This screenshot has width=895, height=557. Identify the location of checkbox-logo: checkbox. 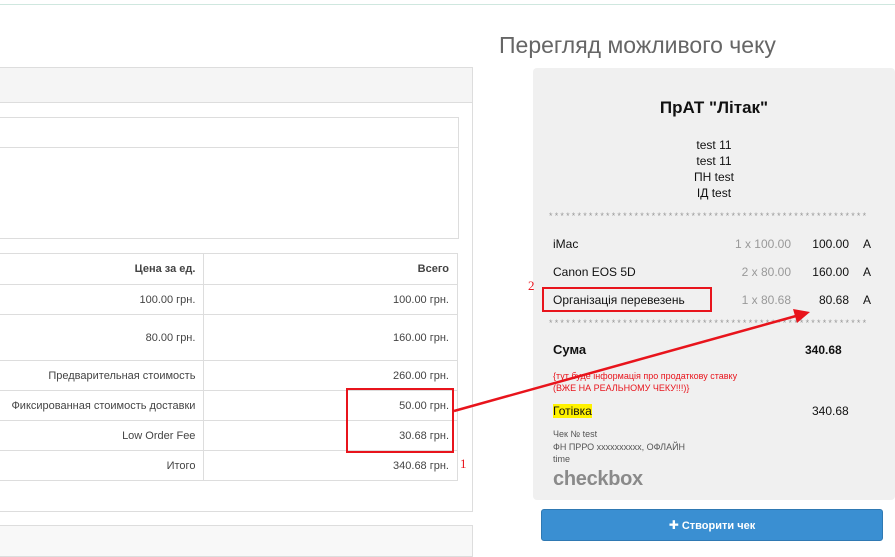
(598, 479).